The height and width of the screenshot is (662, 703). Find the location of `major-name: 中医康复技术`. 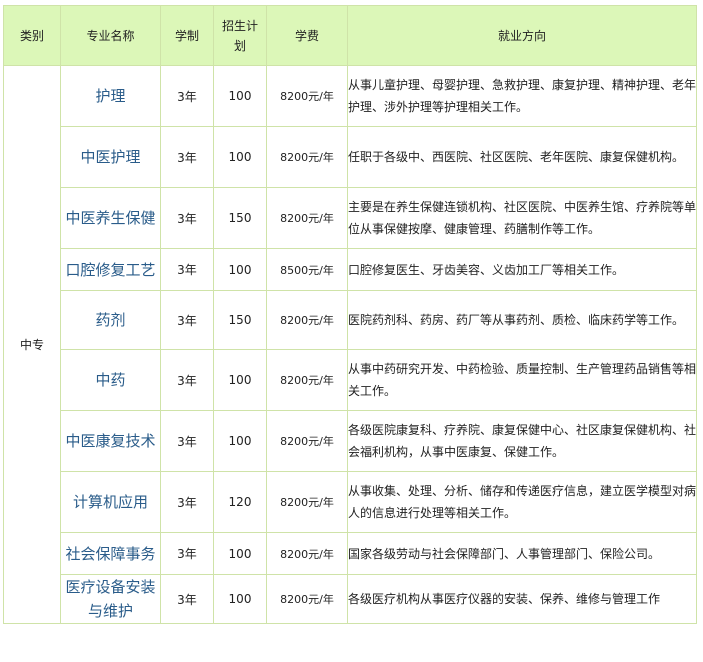

major-name: 中医康复技术 is located at coordinates (110, 441).